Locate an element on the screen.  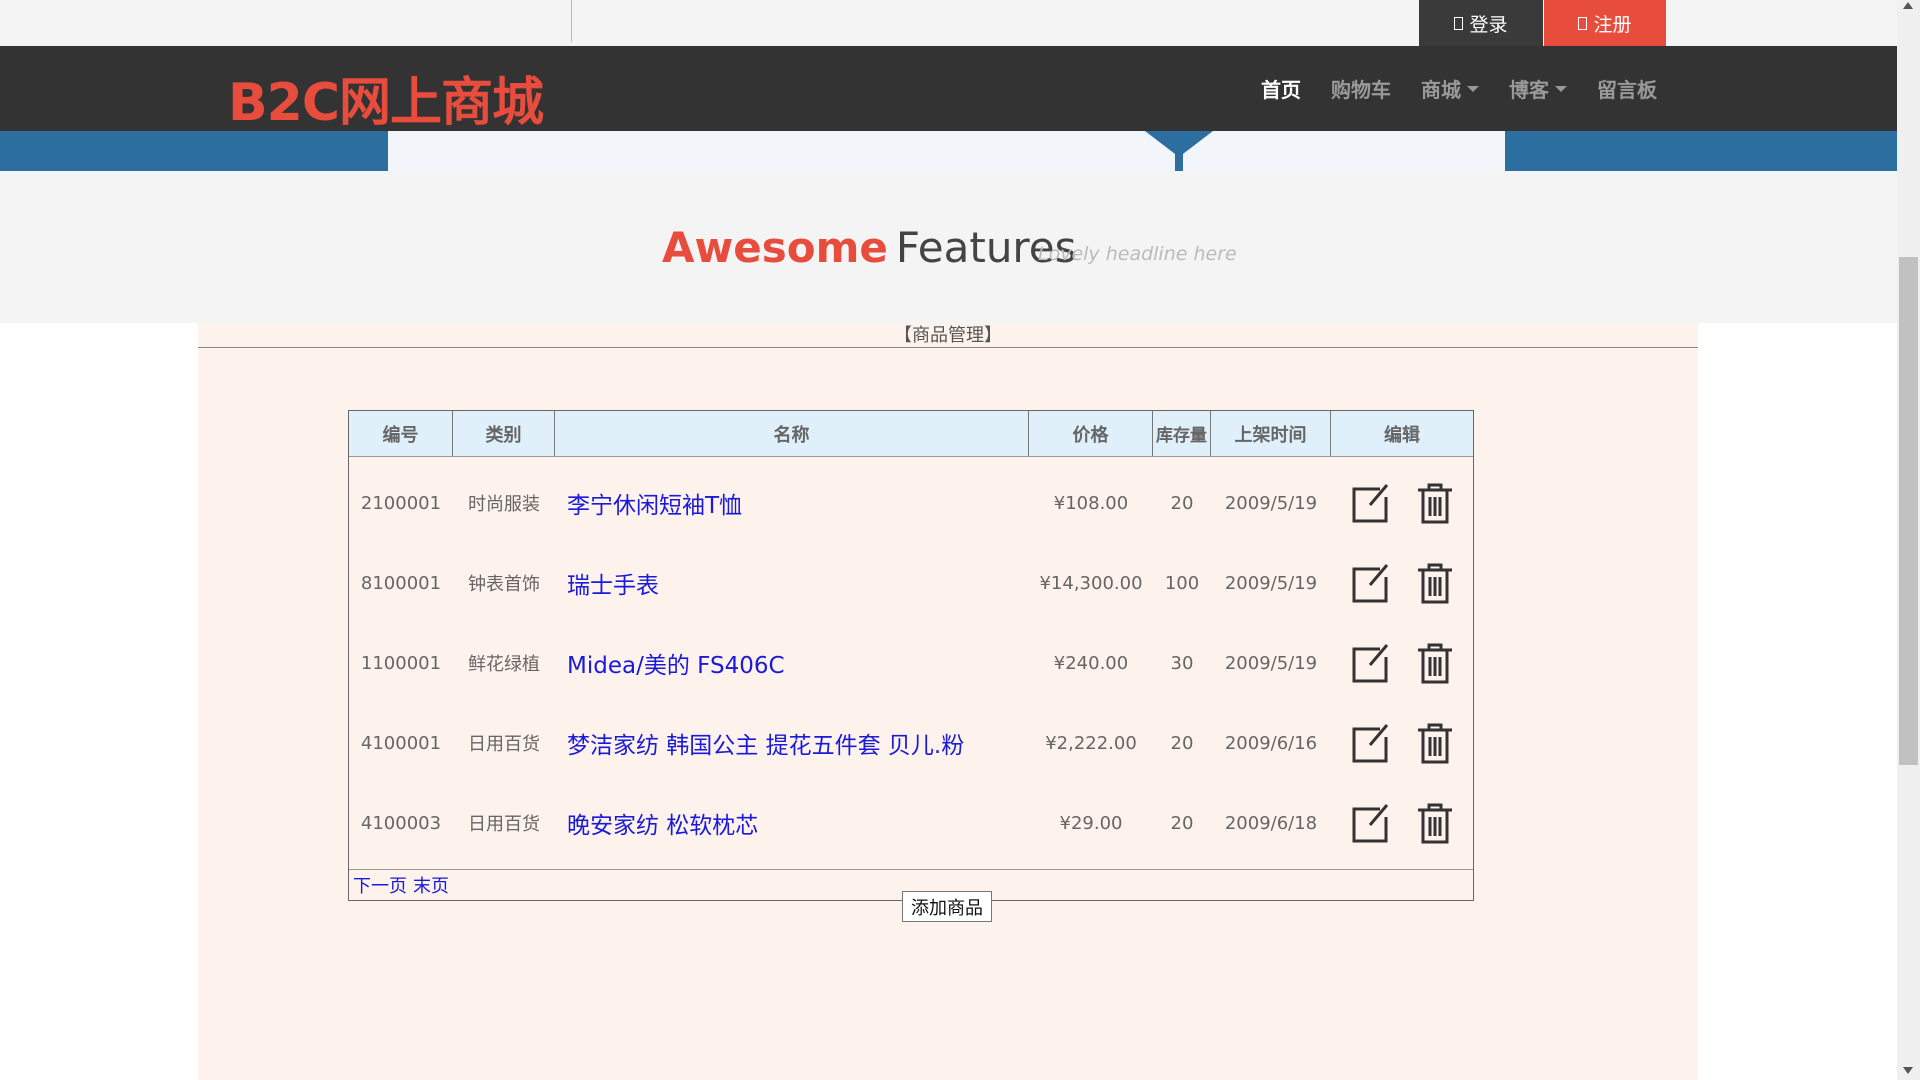
navbar: B2C网上商城 首页 购物车 商城 博客 留言板 is located at coordinates (948, 89).